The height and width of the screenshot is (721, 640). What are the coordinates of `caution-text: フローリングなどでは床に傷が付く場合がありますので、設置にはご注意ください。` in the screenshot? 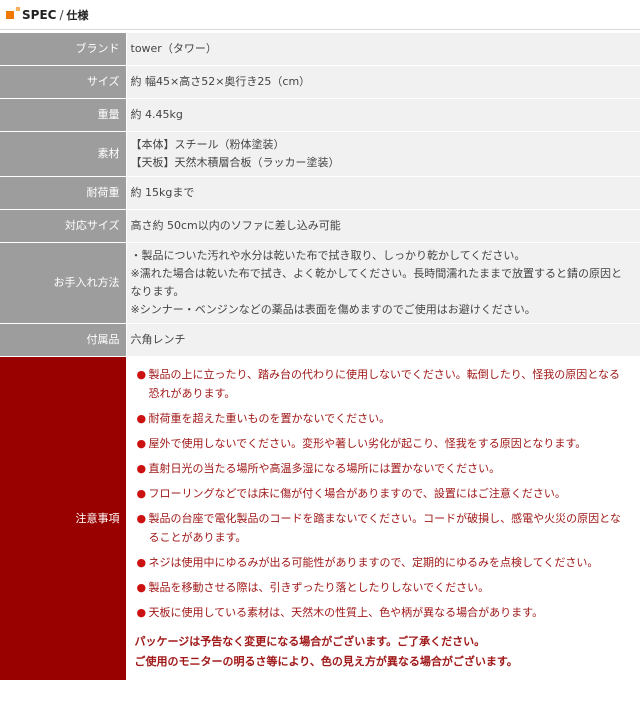 It's located at (357, 493).